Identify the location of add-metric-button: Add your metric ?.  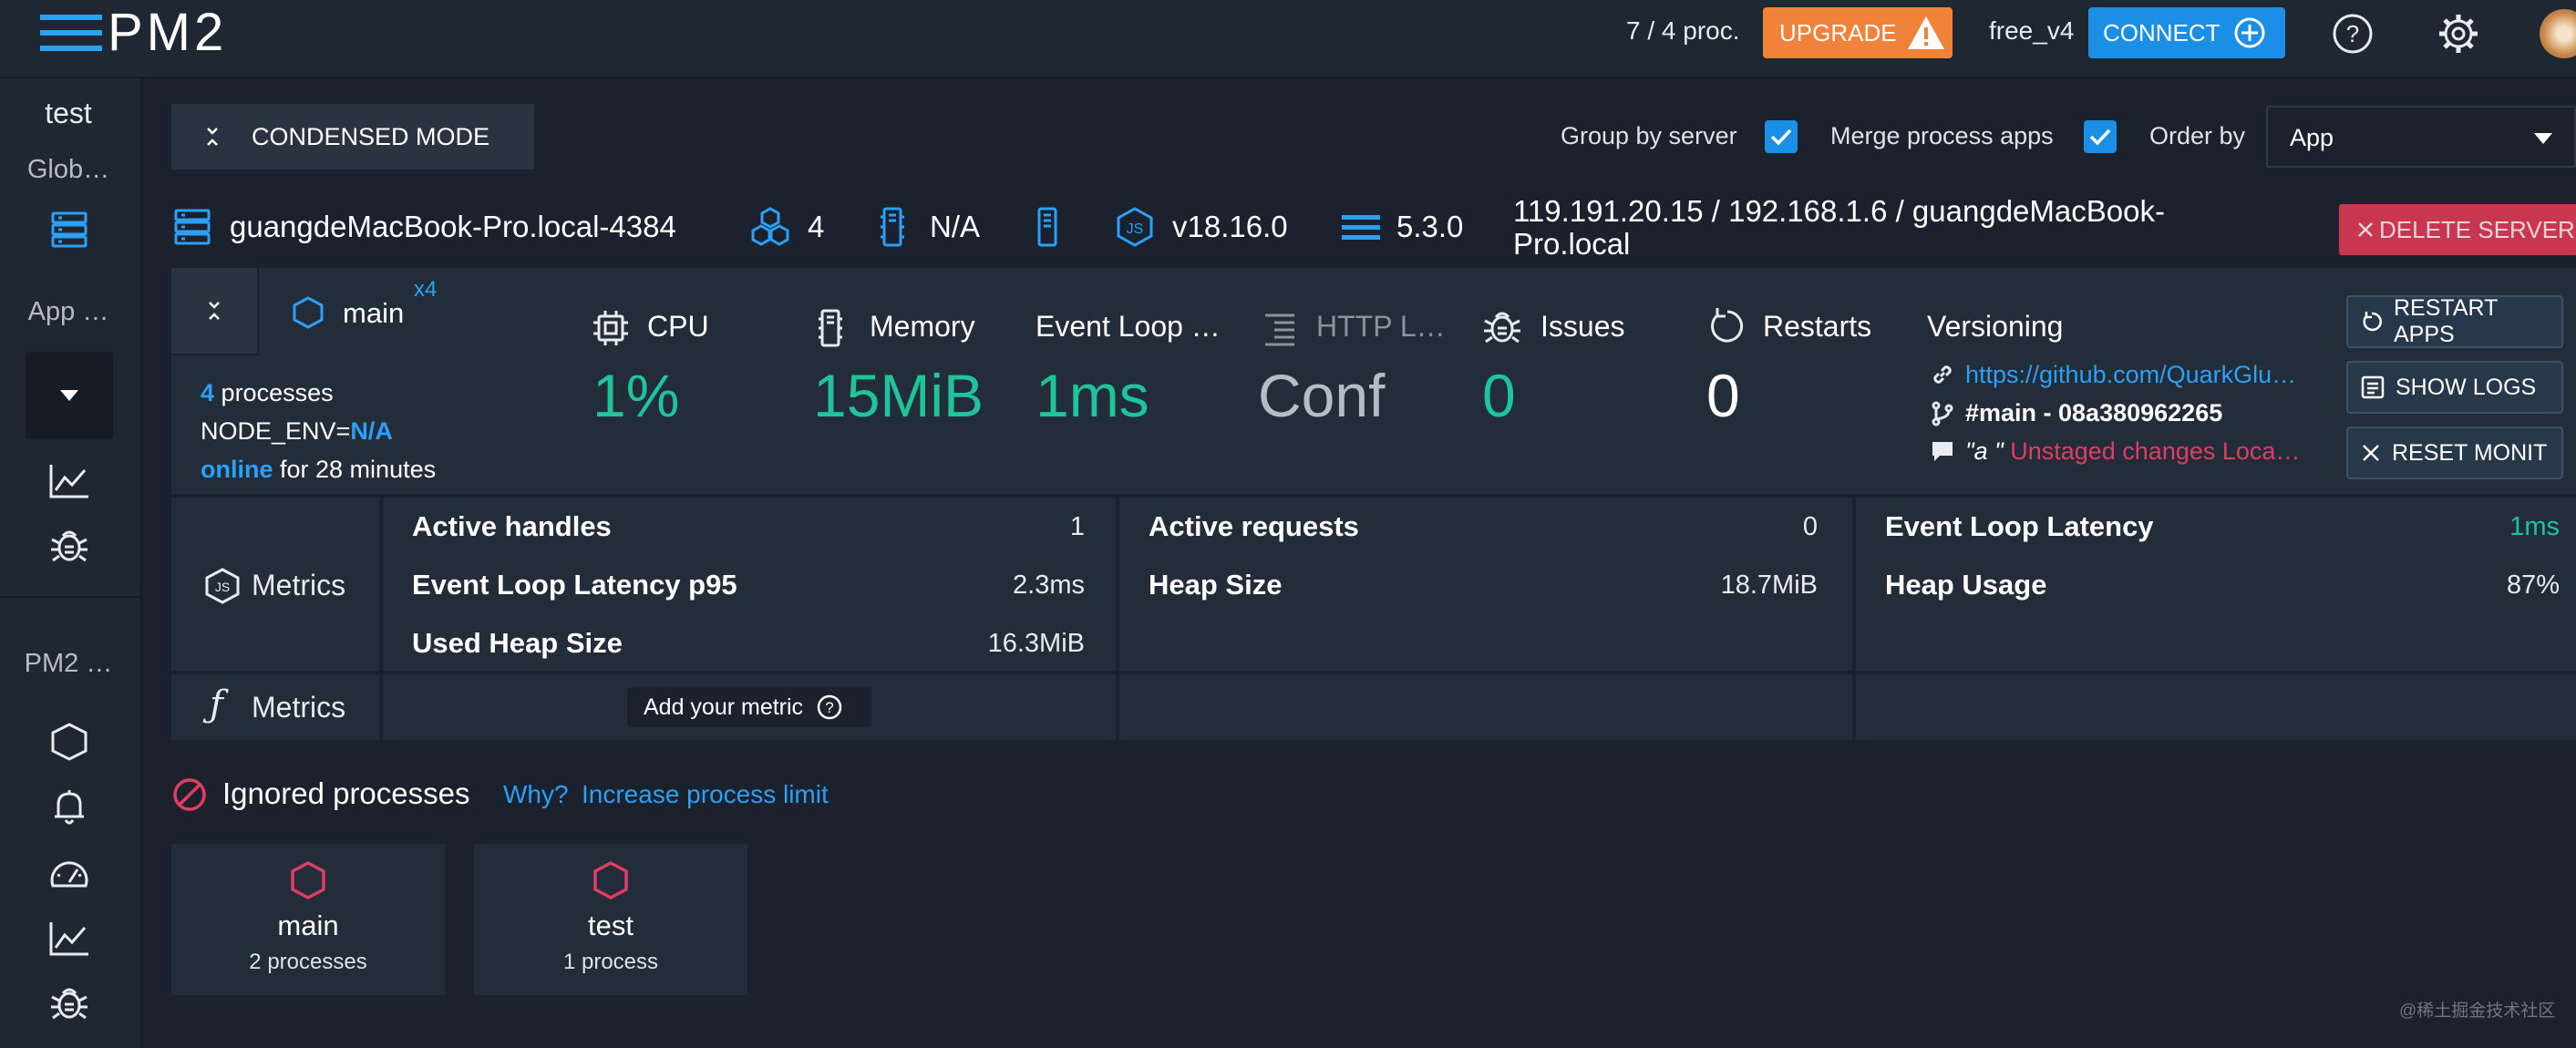
(749, 707).